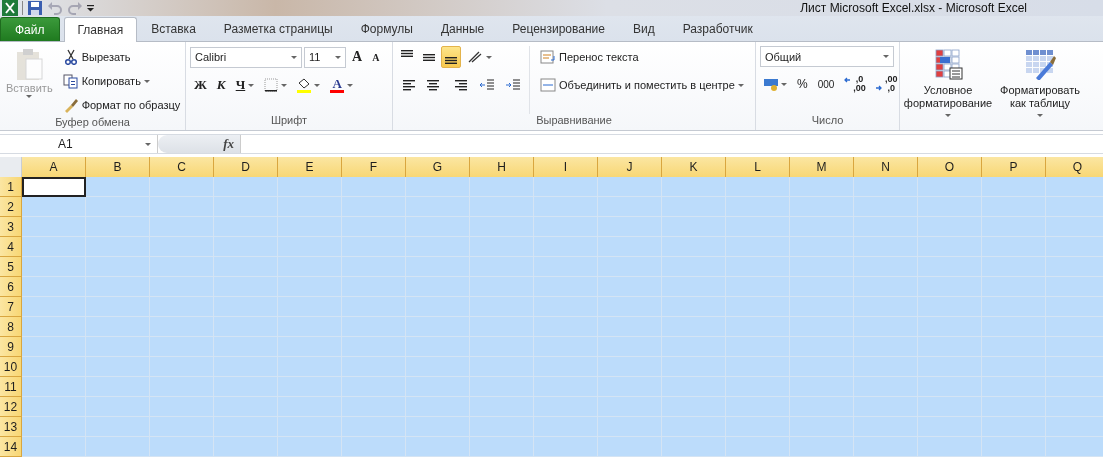 This screenshot has width=1103, height=457. What do you see at coordinates (855, 84) in the screenshot?
I see `increase-decimal-button: ,0 ,00` at bounding box center [855, 84].